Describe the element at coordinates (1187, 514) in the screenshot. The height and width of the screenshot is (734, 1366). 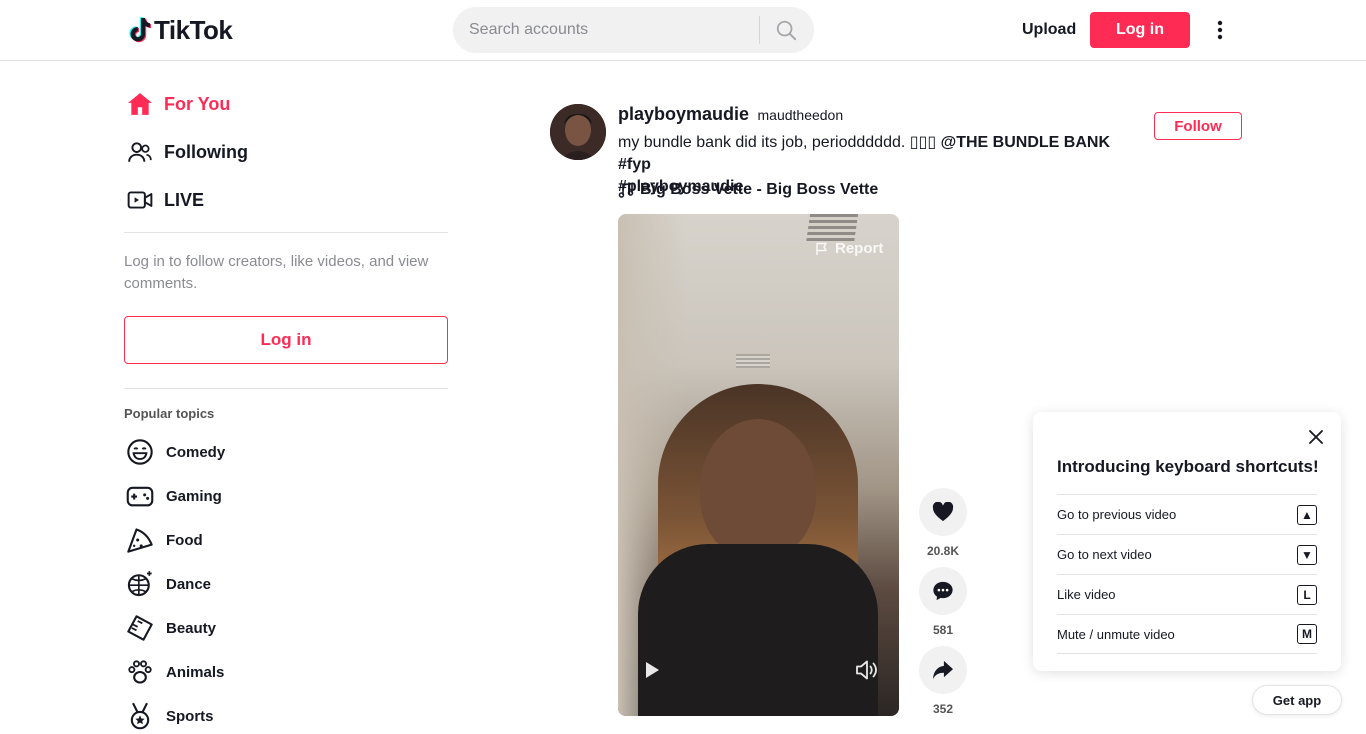
I see `shortcut-row: Go to previous video ▲` at that location.